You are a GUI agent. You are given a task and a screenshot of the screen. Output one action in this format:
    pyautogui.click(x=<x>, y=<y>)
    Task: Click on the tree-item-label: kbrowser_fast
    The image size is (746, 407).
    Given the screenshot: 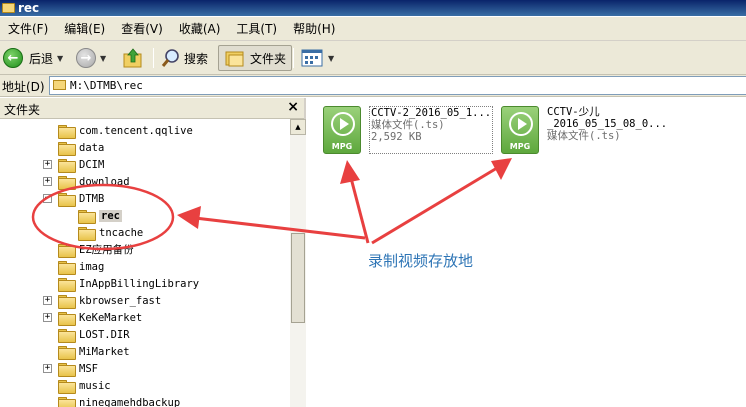 What is the action you would take?
    pyautogui.click(x=120, y=300)
    